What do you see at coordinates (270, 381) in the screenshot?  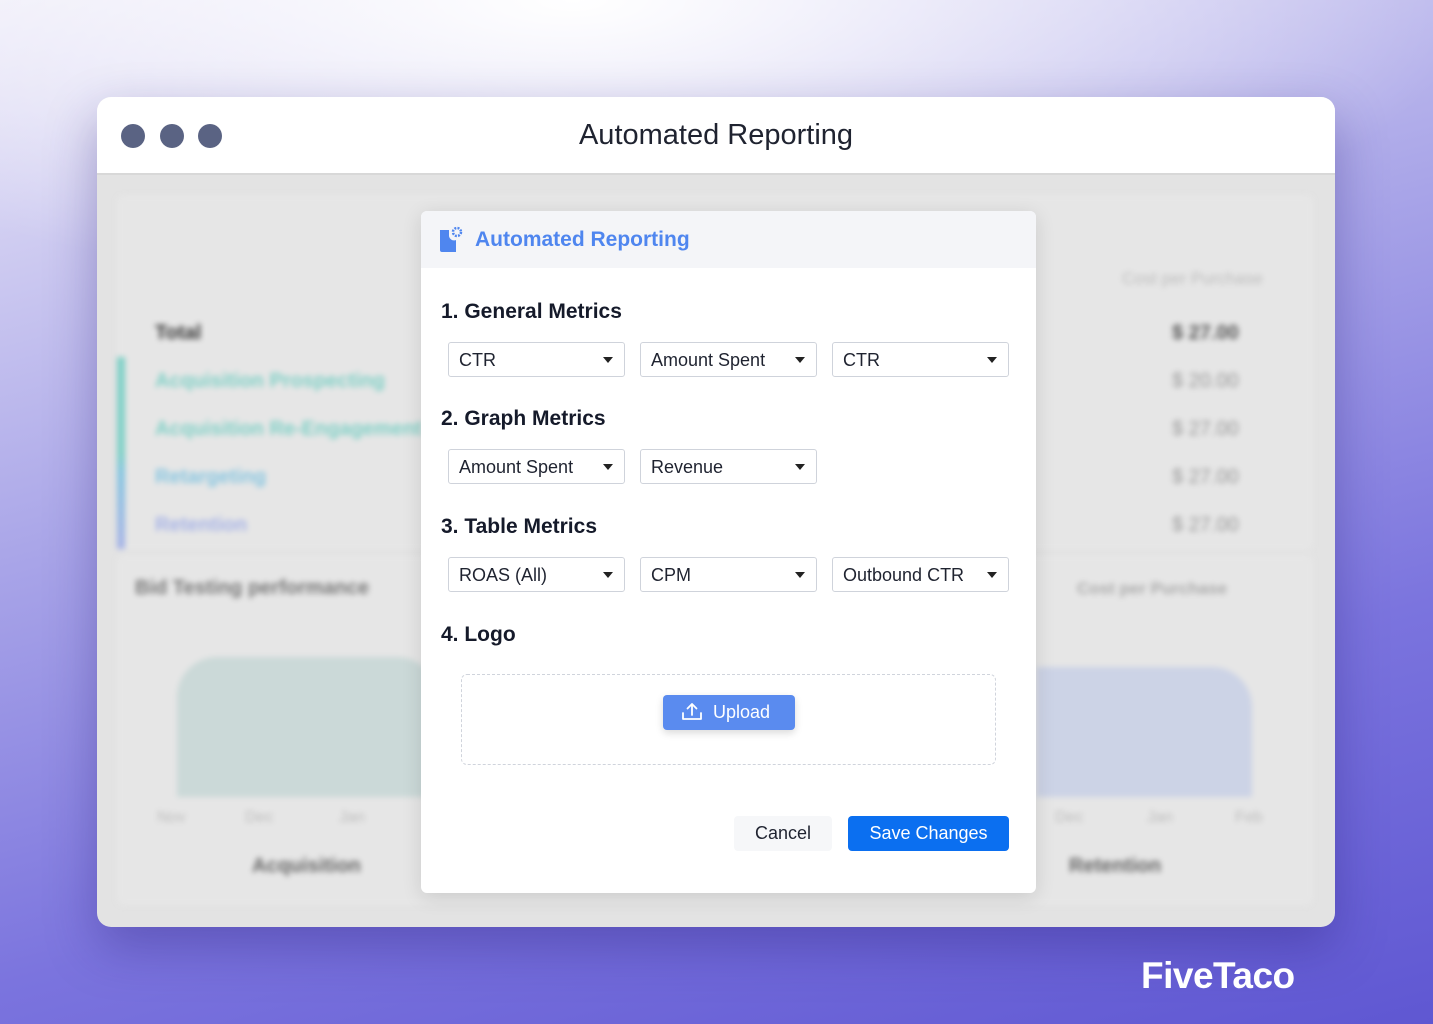 I see `bg-row-label: Acquisition Prospecting` at bounding box center [270, 381].